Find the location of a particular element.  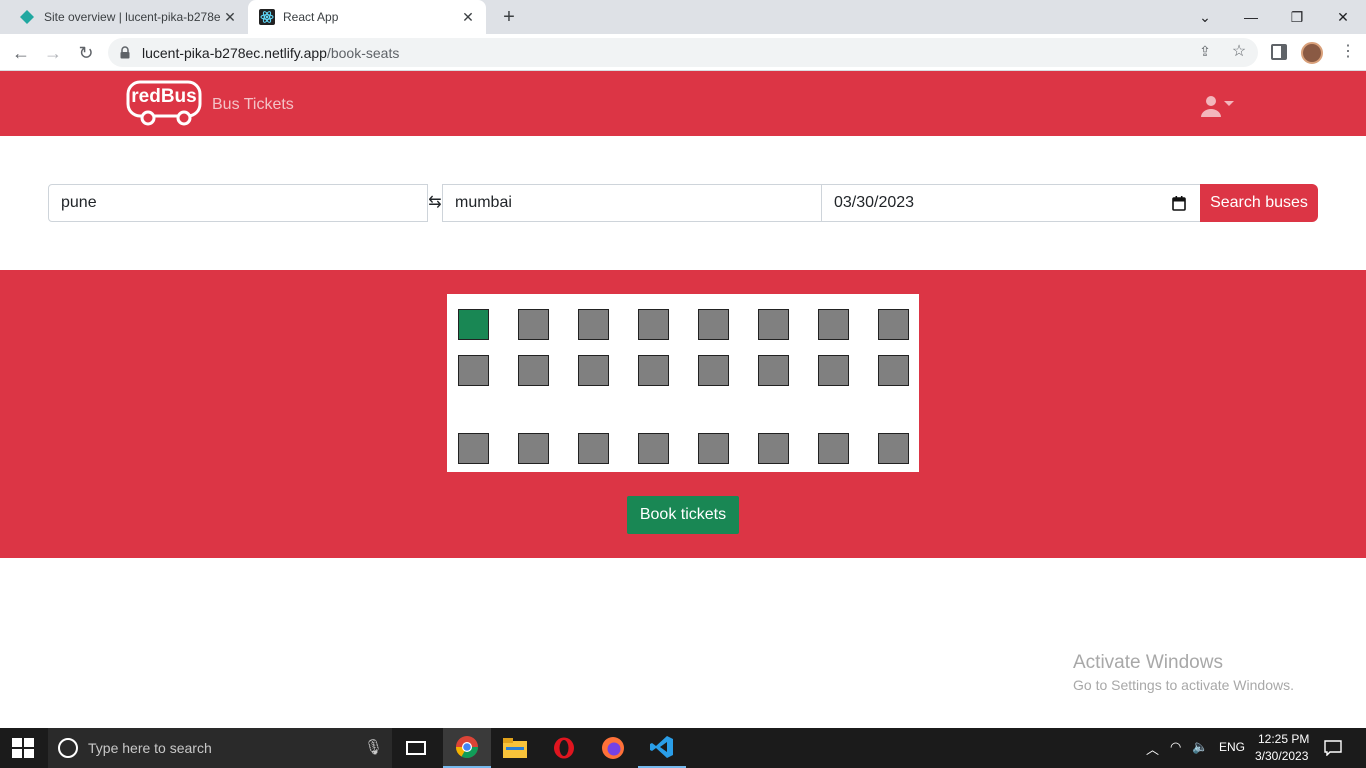

travel-date-input: 03/30/2023 is located at coordinates (1011, 203).